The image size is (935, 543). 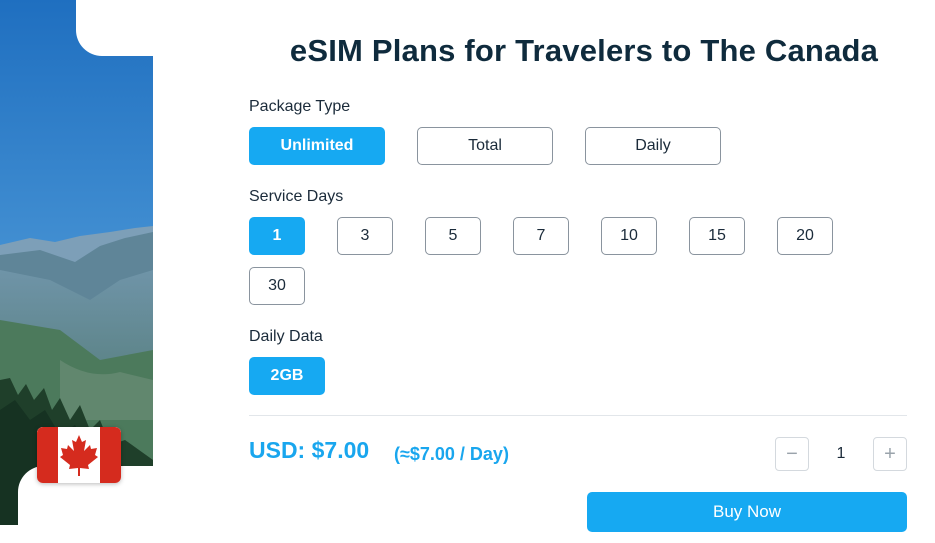 What do you see at coordinates (584, 50) in the screenshot?
I see `page-title: eSIM Plans for Travelers to The Canada` at bounding box center [584, 50].